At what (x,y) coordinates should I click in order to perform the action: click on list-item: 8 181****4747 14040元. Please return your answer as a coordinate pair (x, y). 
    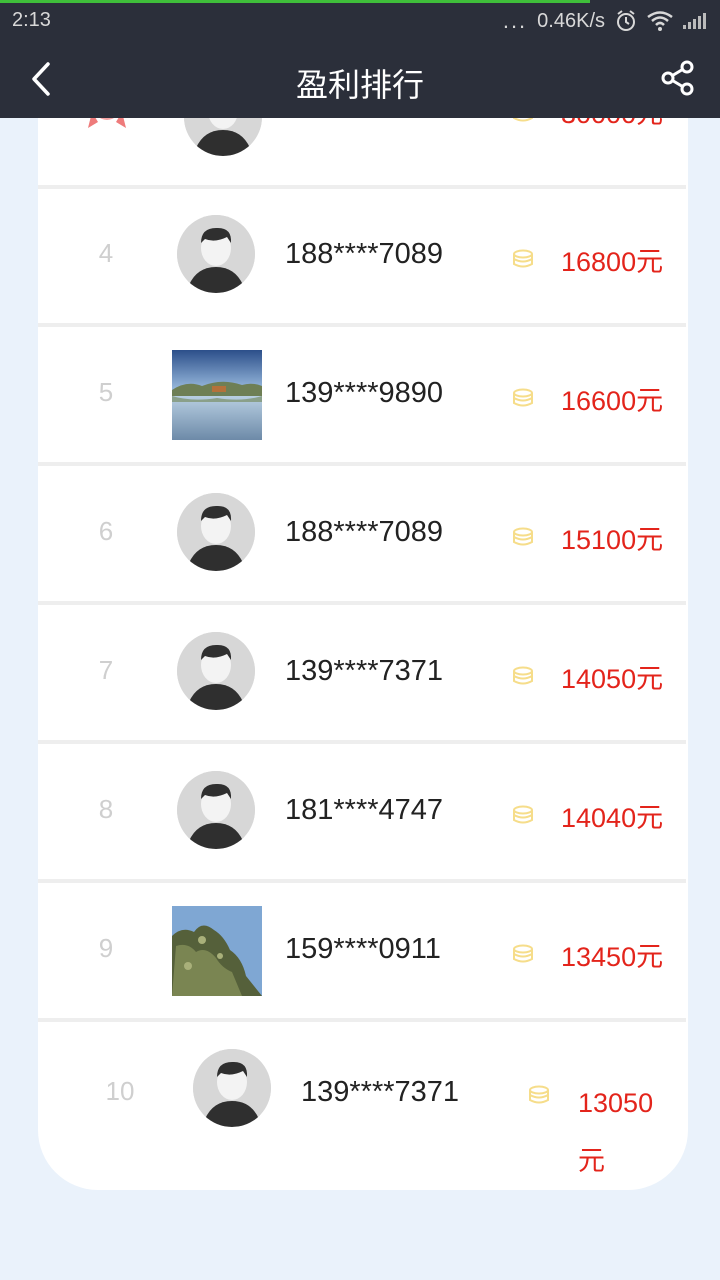
    Looking at the image, I should click on (362, 813).